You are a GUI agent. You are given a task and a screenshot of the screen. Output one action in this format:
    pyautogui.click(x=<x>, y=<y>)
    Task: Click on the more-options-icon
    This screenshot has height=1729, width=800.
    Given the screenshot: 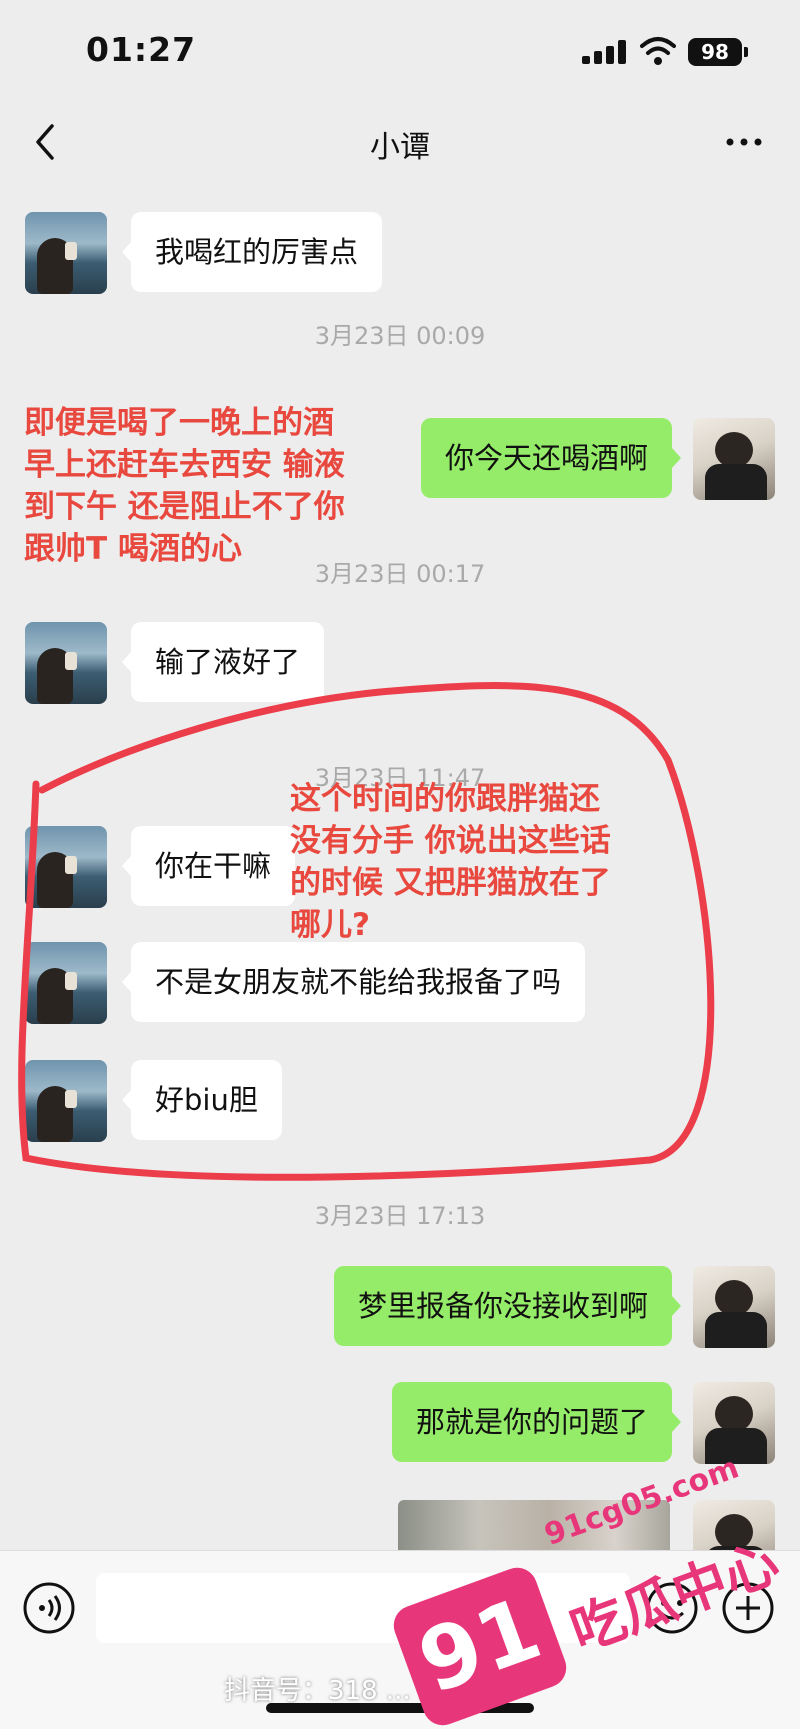 What is the action you would take?
    pyautogui.click(x=744, y=142)
    